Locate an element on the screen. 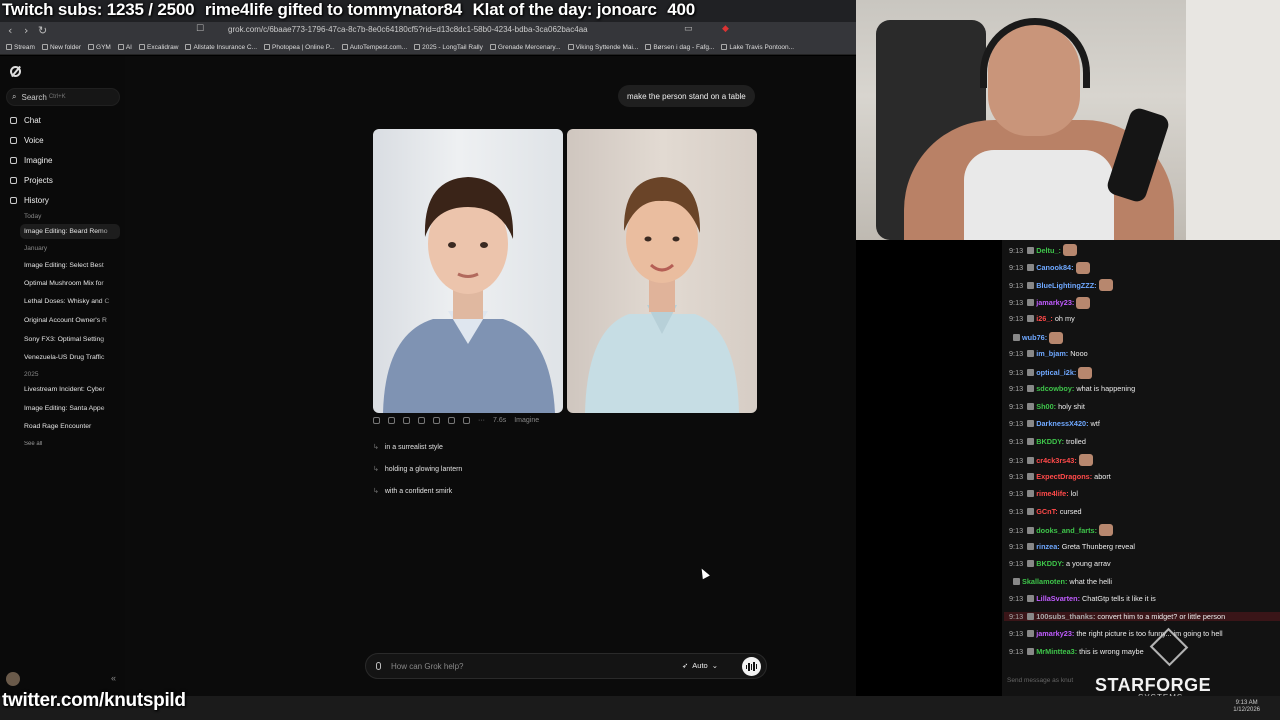 This screenshot has height=720, width=1280. prompt-input is located at coordinates (531, 666).